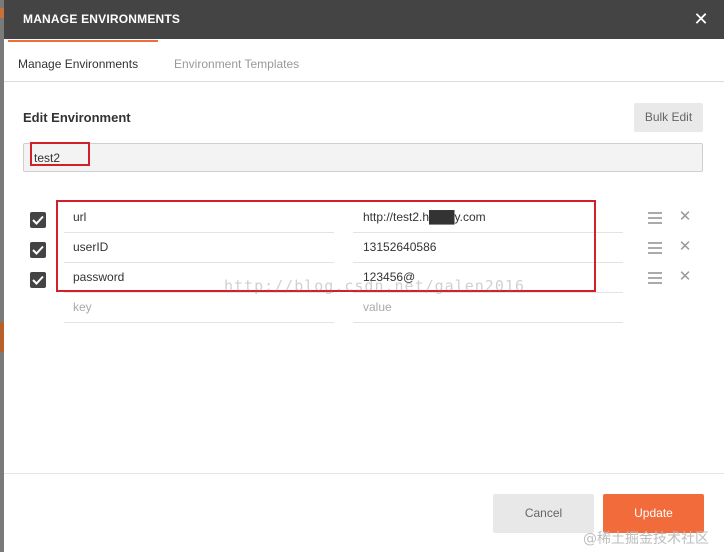  Describe the element at coordinates (236, 69) in the screenshot. I see `tab-environment-templates: Environment Templates` at that location.